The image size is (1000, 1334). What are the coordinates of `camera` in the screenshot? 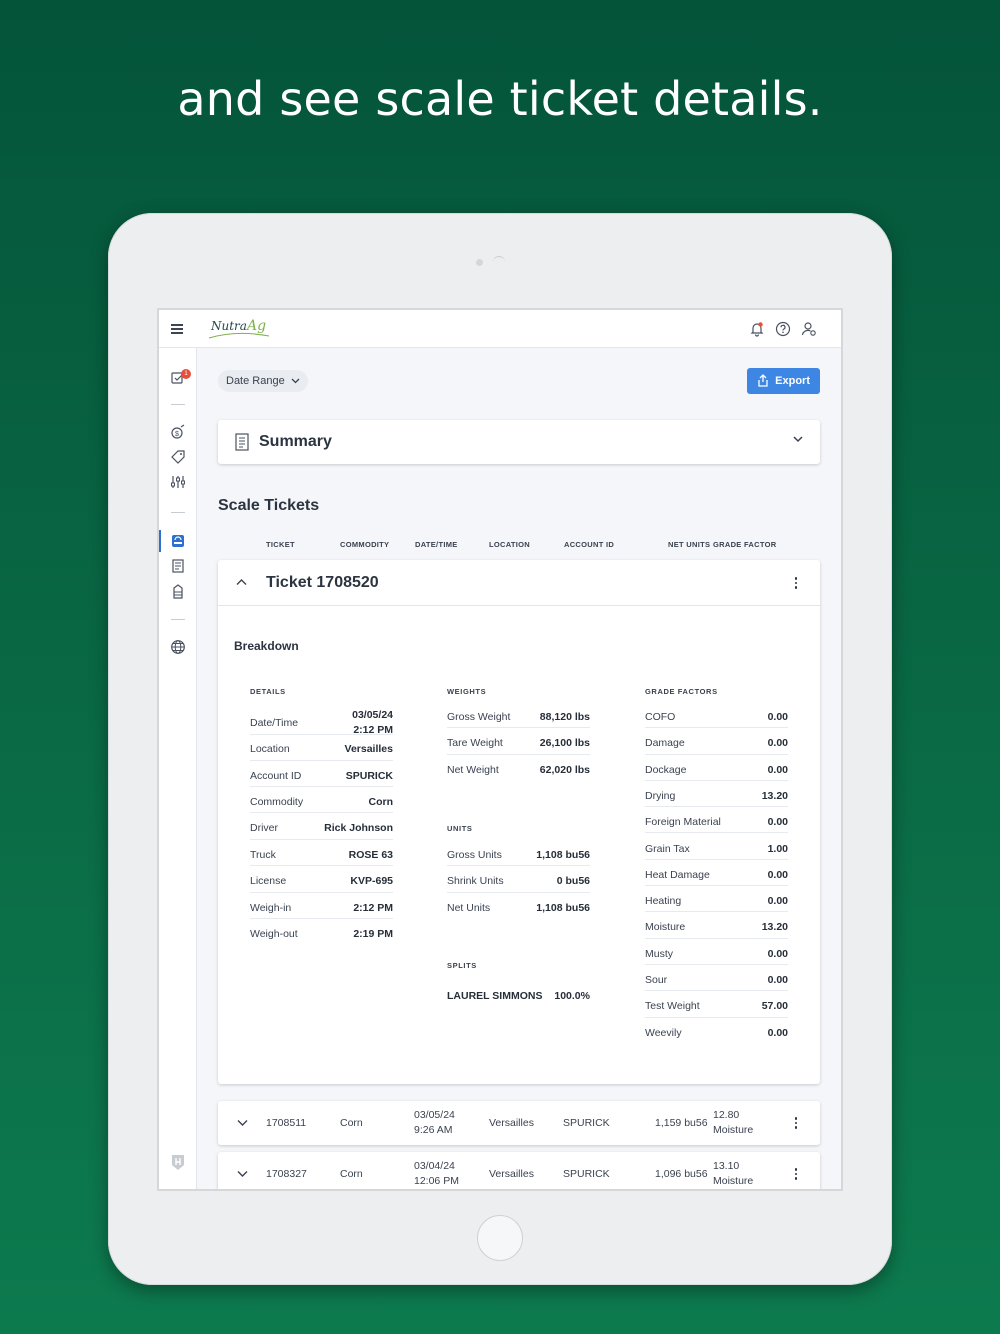 It's located at (479, 262).